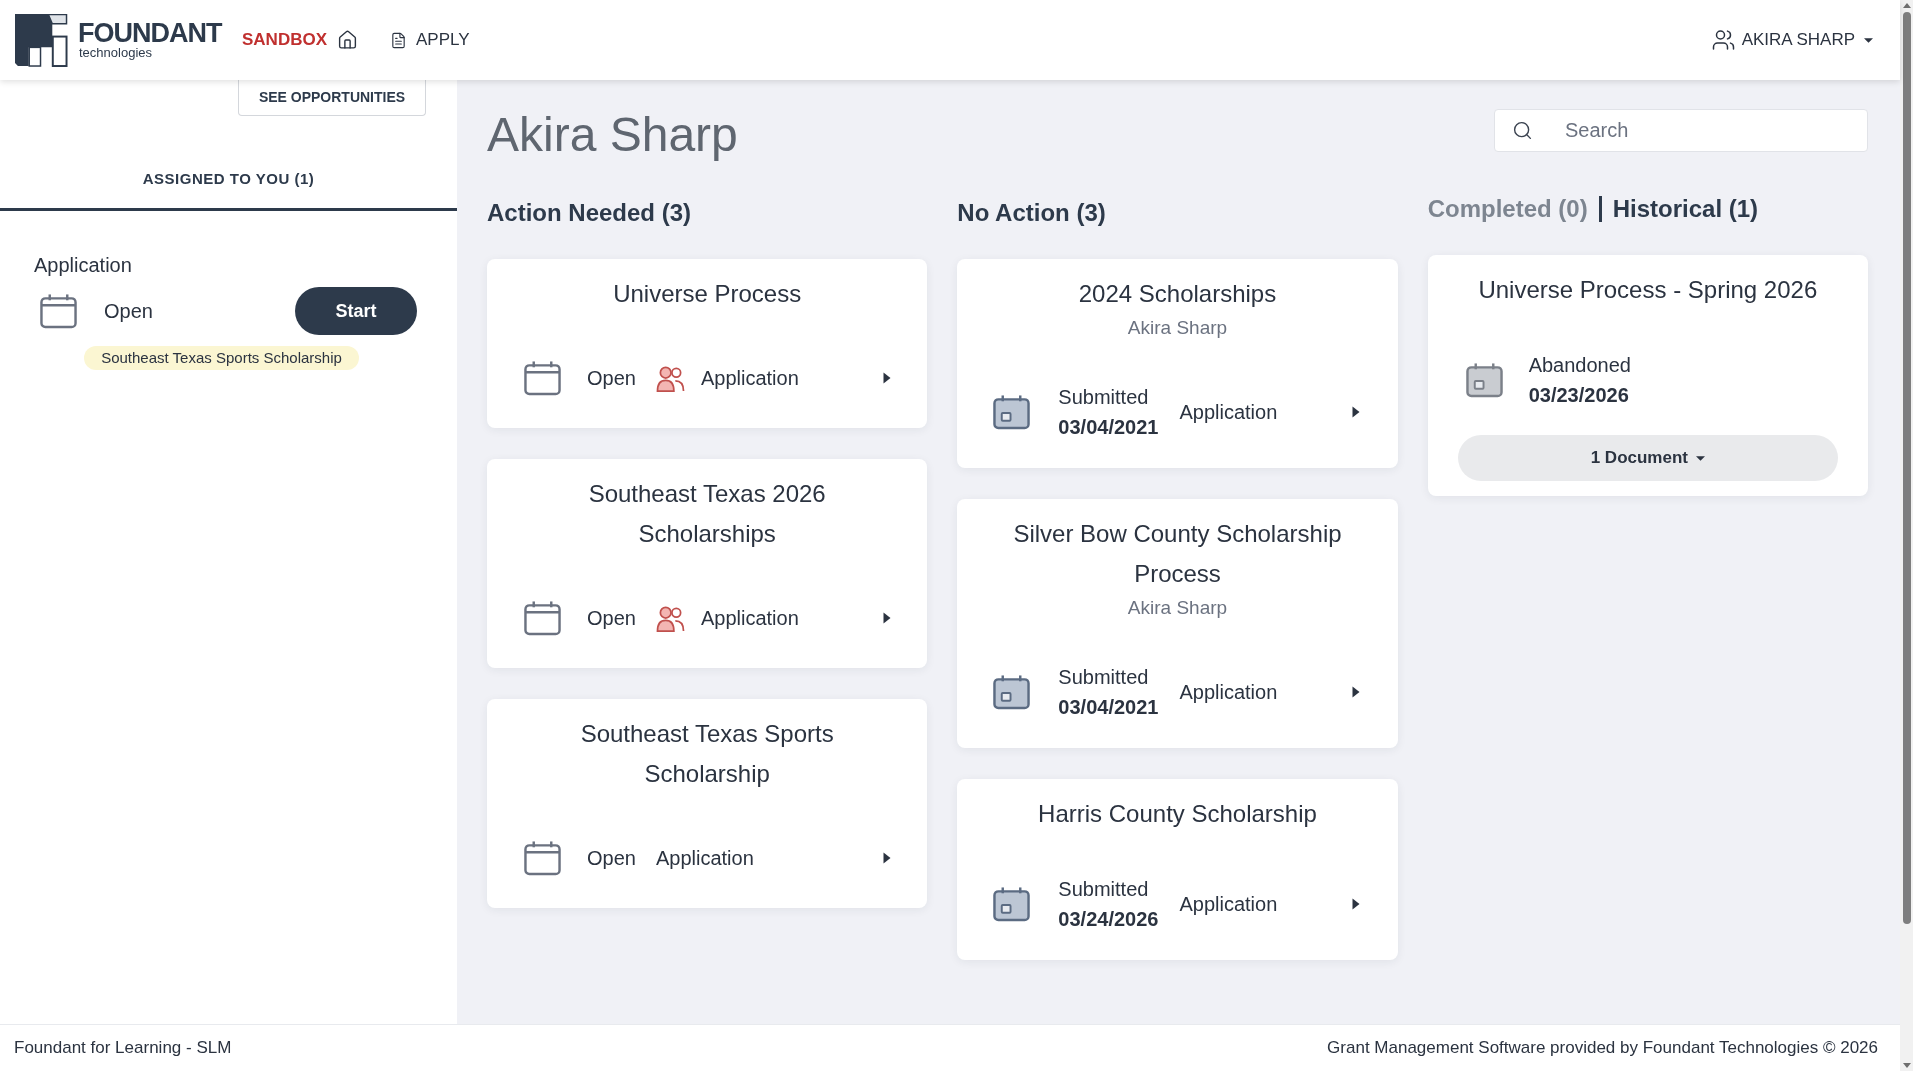 The image size is (1913, 1071). What do you see at coordinates (398, 40) in the screenshot?
I see `document-icon` at bounding box center [398, 40].